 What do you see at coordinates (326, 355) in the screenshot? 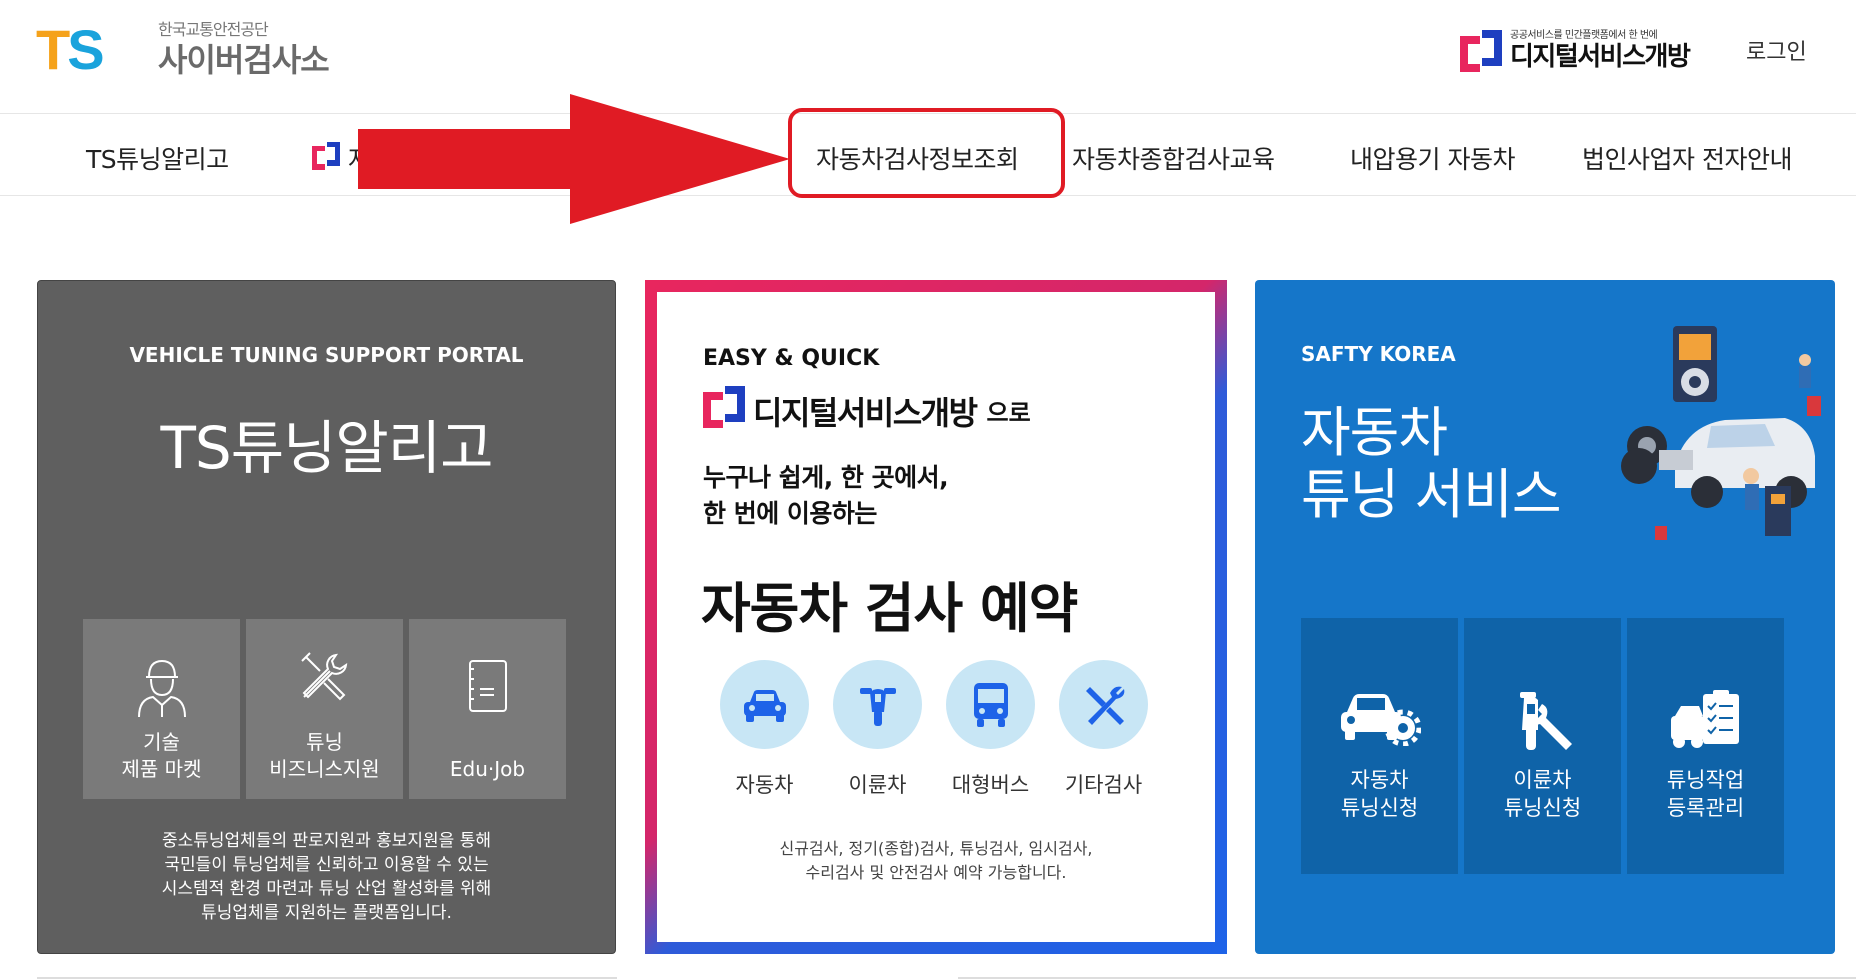
I see `card-subtitle: VEHICLE TUNING SUPPORT PORTAL` at bounding box center [326, 355].